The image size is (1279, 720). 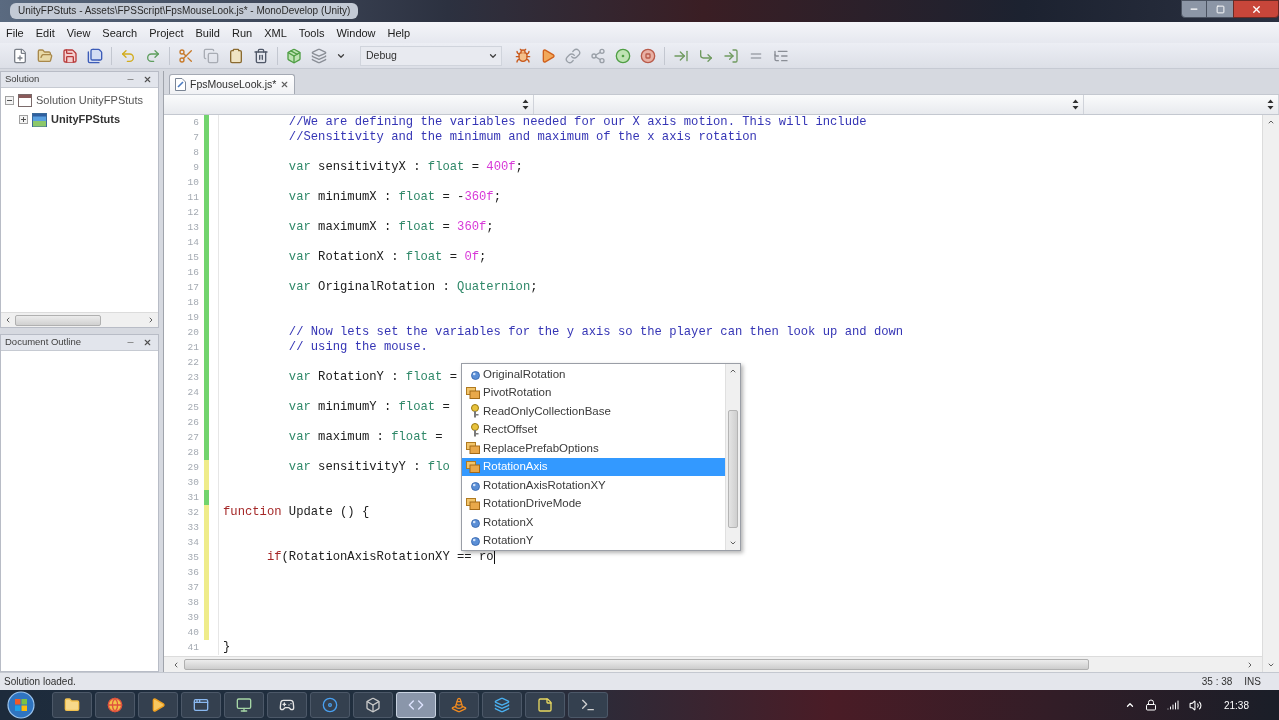 I want to click on minus-box-icon, so click(x=9, y=100).